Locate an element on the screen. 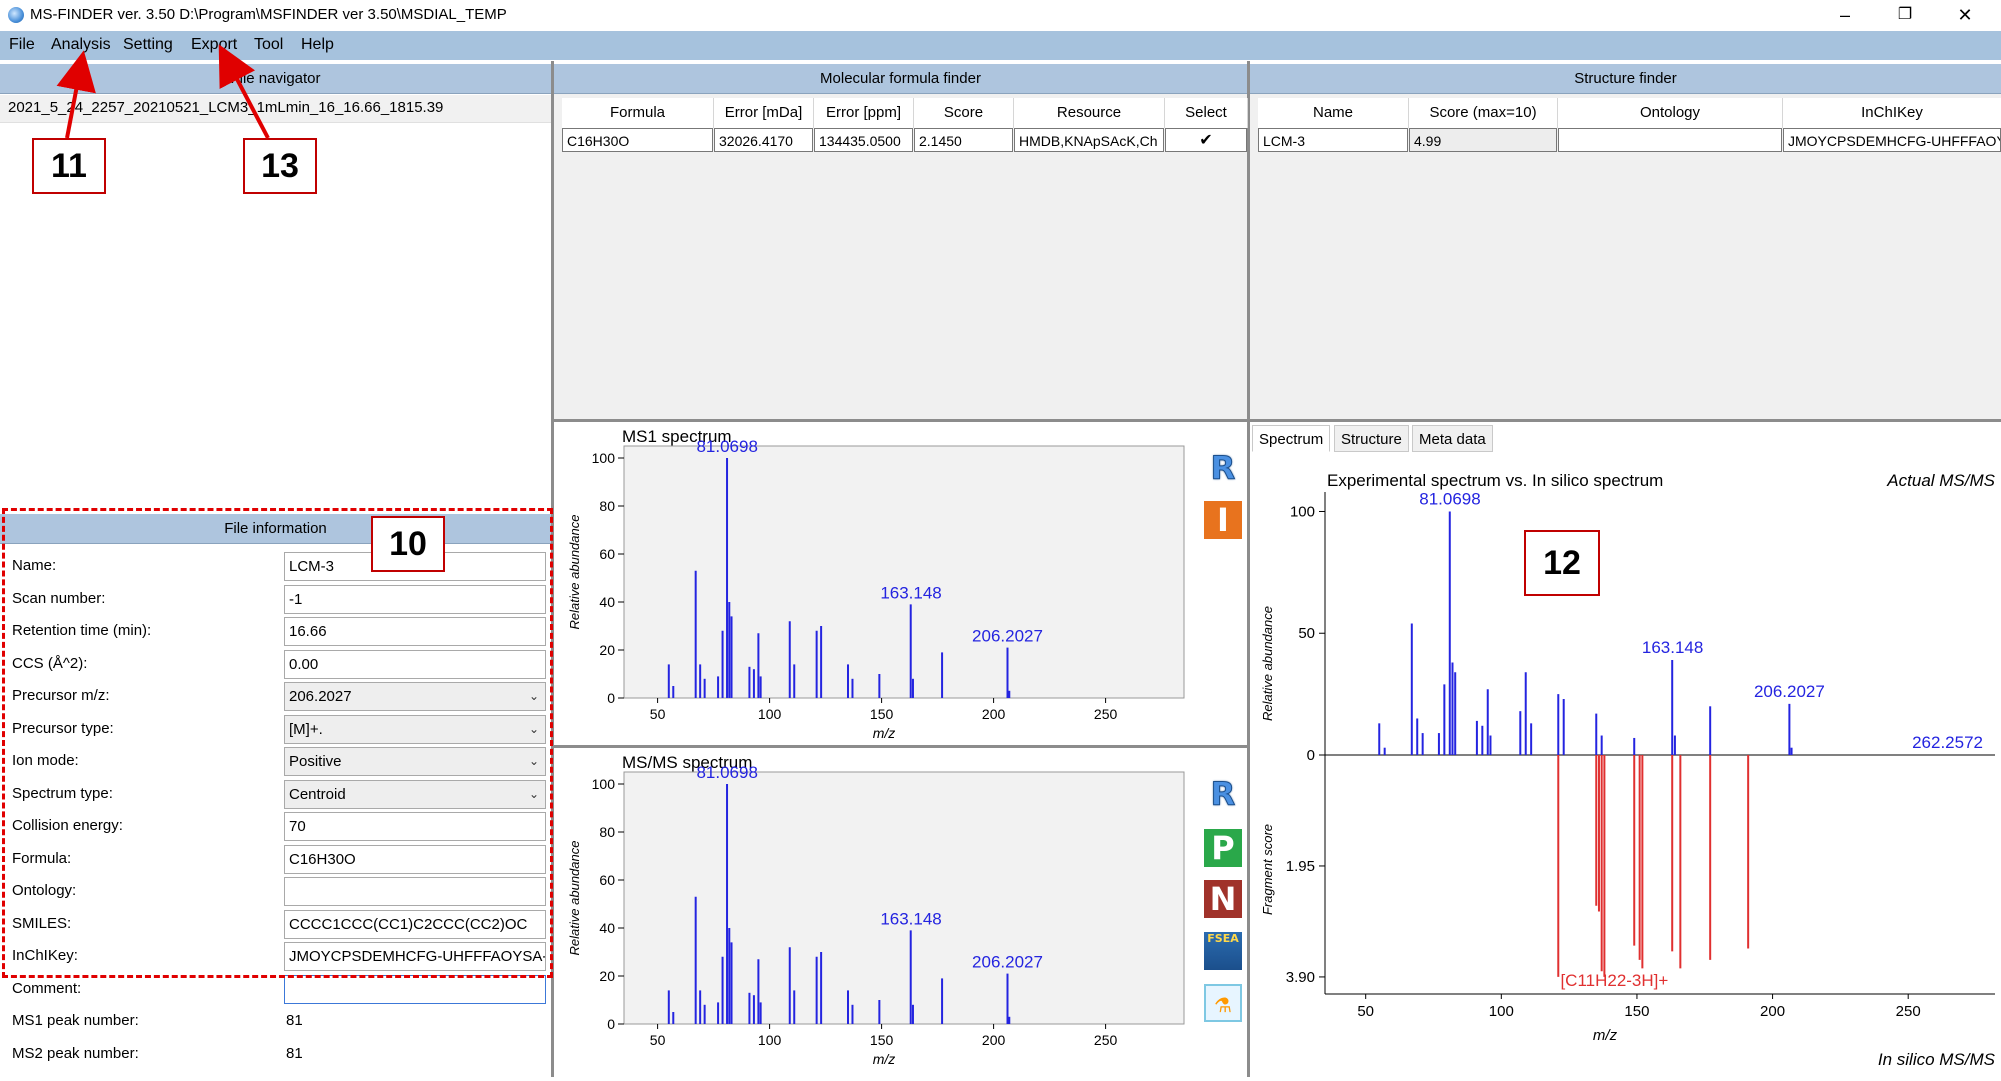  col-name: Name is located at coordinates (1333, 113).